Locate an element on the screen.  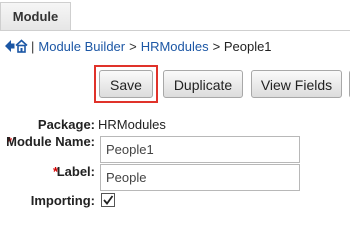
module-name-input: People1 is located at coordinates (200, 149).